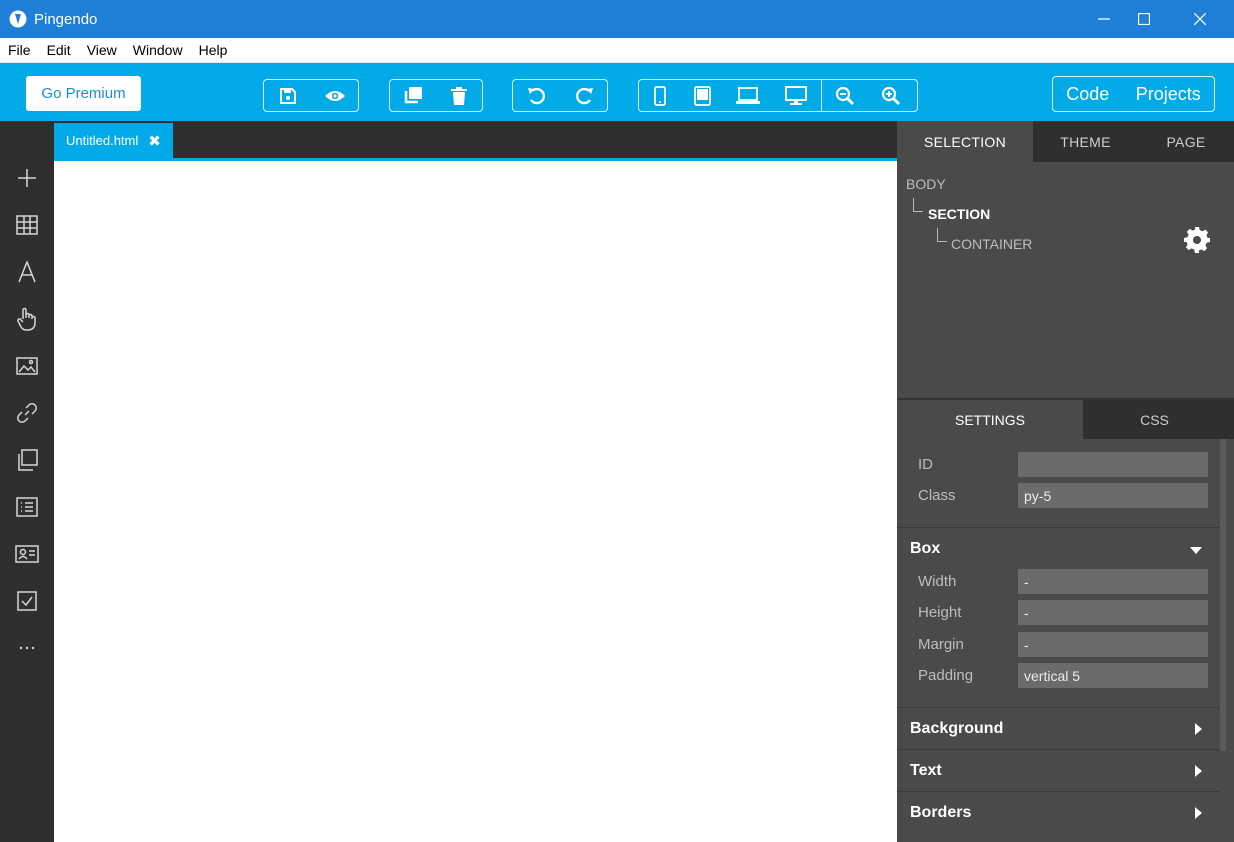  Describe the element at coordinates (1058, 548) in the screenshot. I see `box-section-header: Box` at that location.